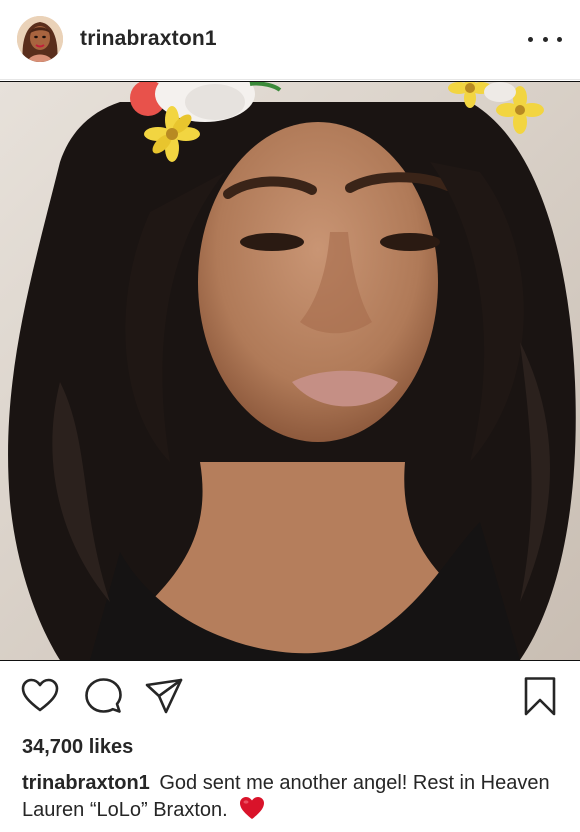 Image resolution: width=580 pixels, height=832 pixels. I want to click on caption-username: trinabraxton1, so click(86, 783).